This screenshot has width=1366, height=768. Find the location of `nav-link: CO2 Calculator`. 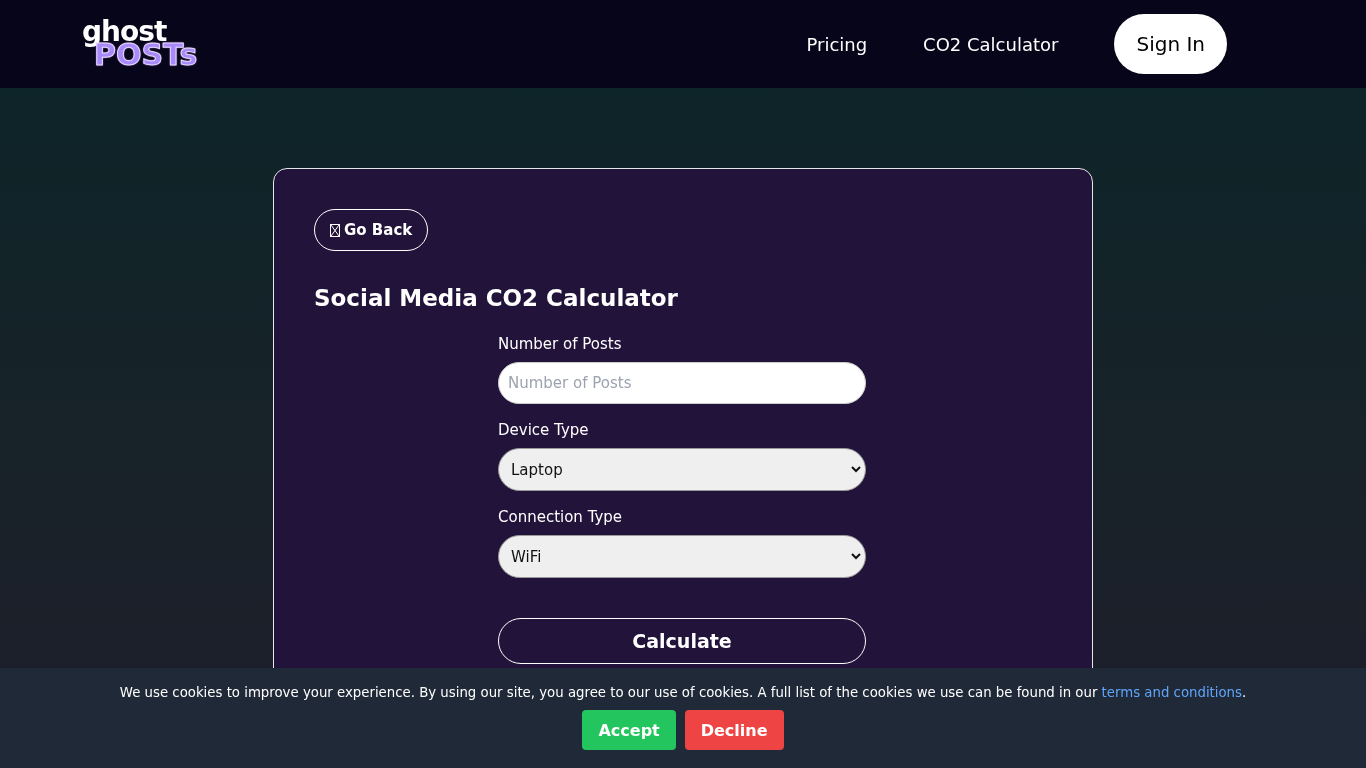

nav-link: CO2 Calculator is located at coordinates (991, 44).